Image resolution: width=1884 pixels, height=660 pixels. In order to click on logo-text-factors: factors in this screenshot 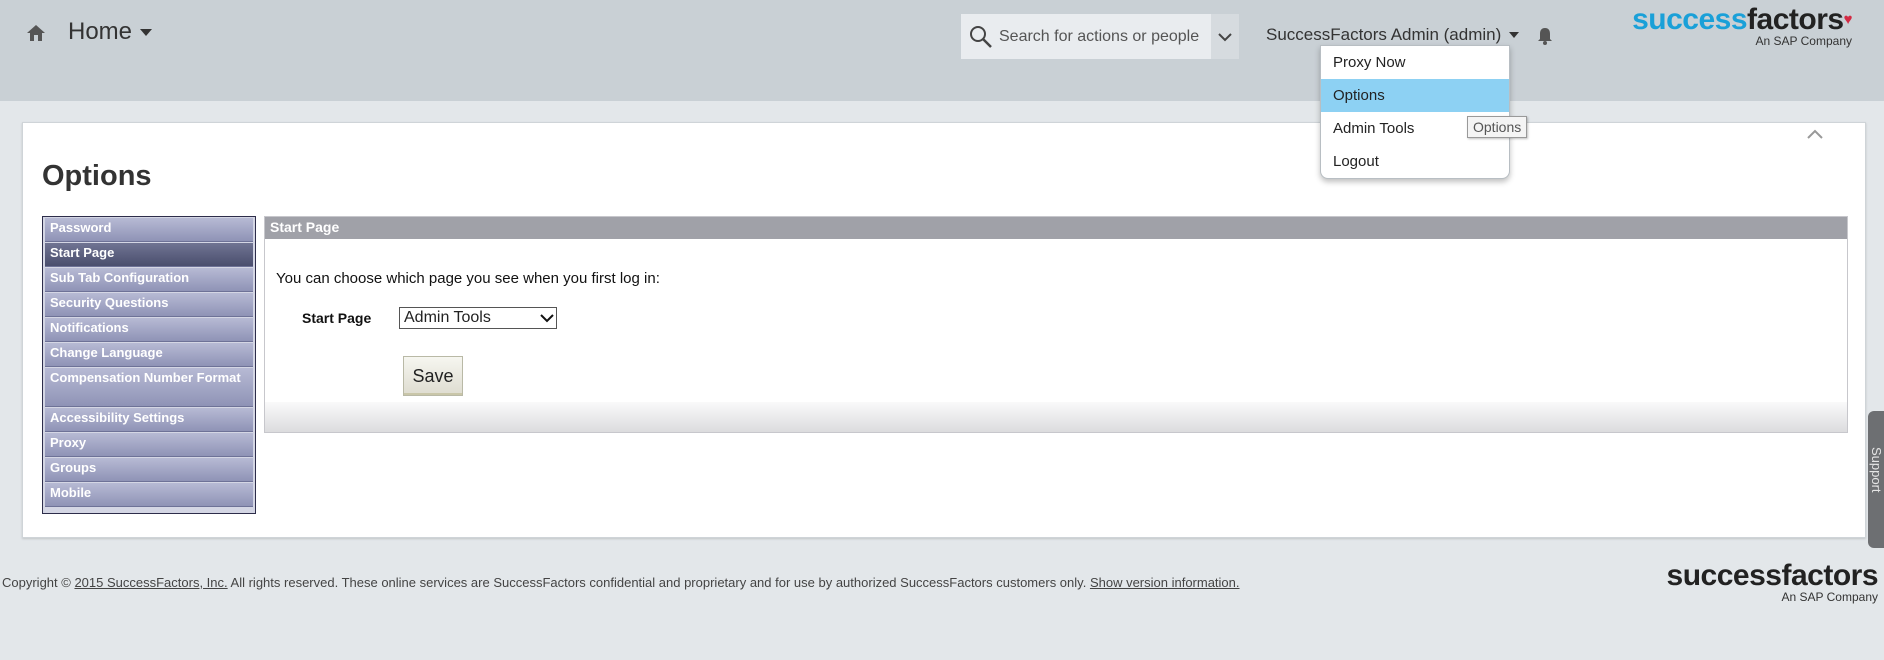, I will do `click(1795, 19)`.